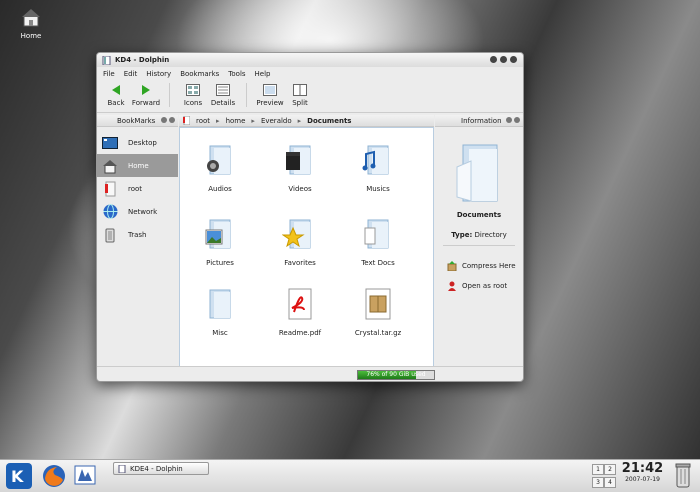 The image size is (700, 492). I want to click on bookmark-root: root, so click(137, 188).